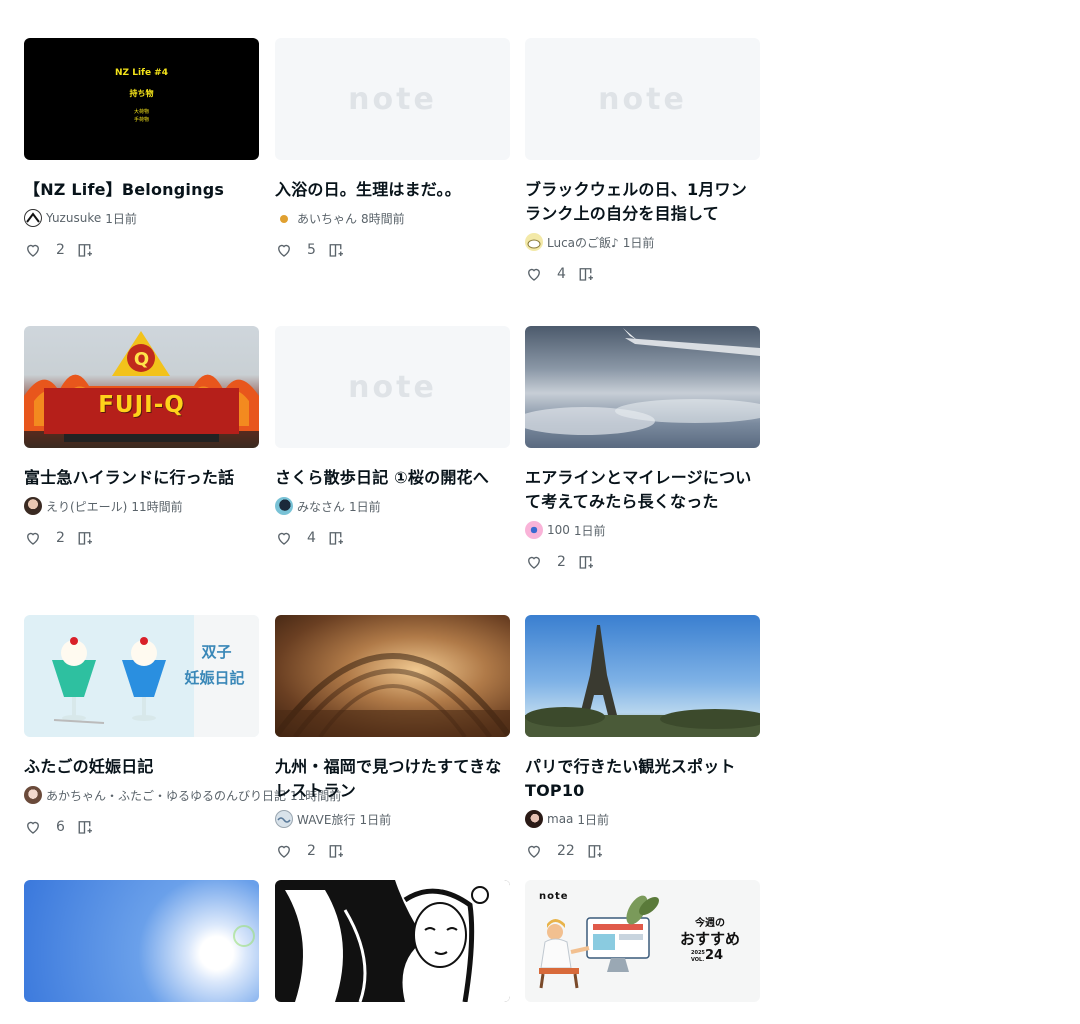 The height and width of the screenshot is (1024, 1080). What do you see at coordinates (166, 795) in the screenshot?
I see `author-name: あかちゃん・ふたご・ゆるゆるのんびり日記` at bounding box center [166, 795].